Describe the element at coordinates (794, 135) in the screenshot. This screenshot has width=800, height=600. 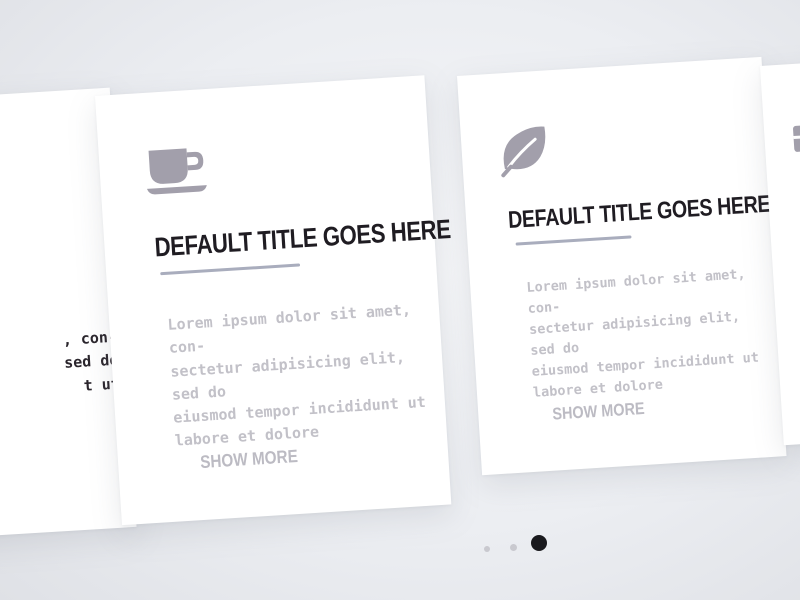
I see `briefcase-icon` at that location.